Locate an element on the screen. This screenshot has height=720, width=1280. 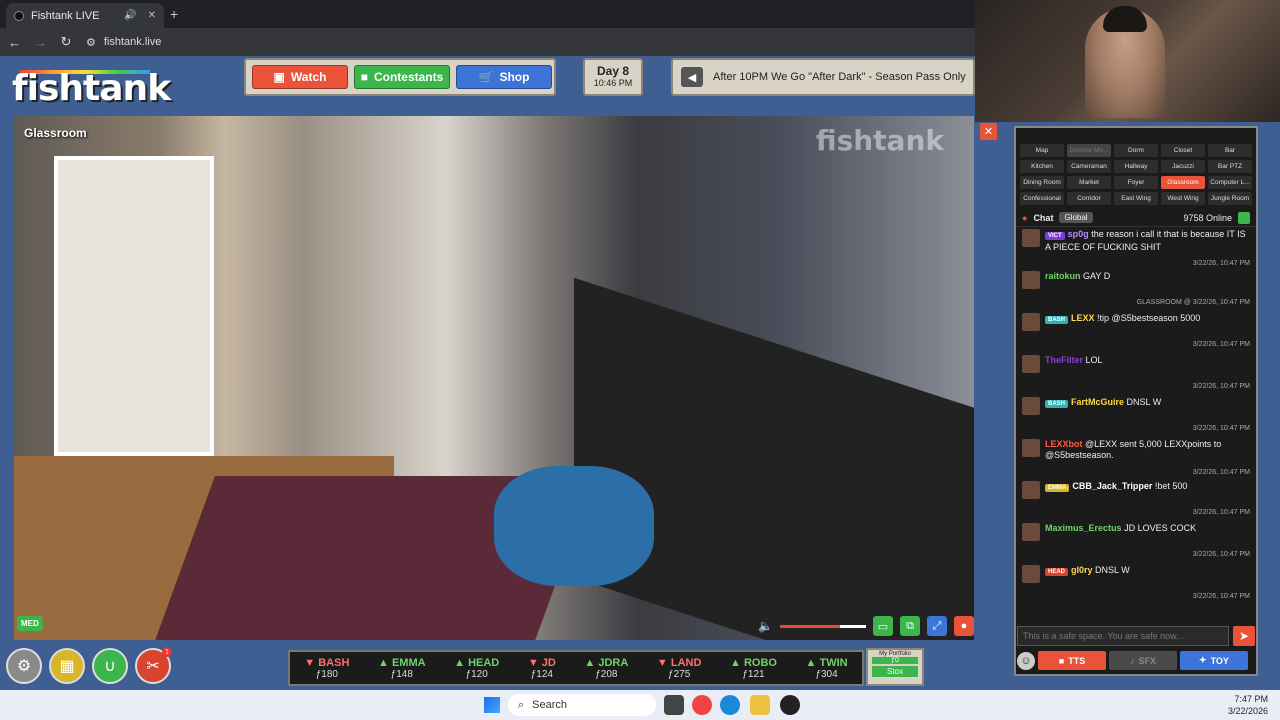
sfx-label: SFX is located at coordinates (1147, 660).